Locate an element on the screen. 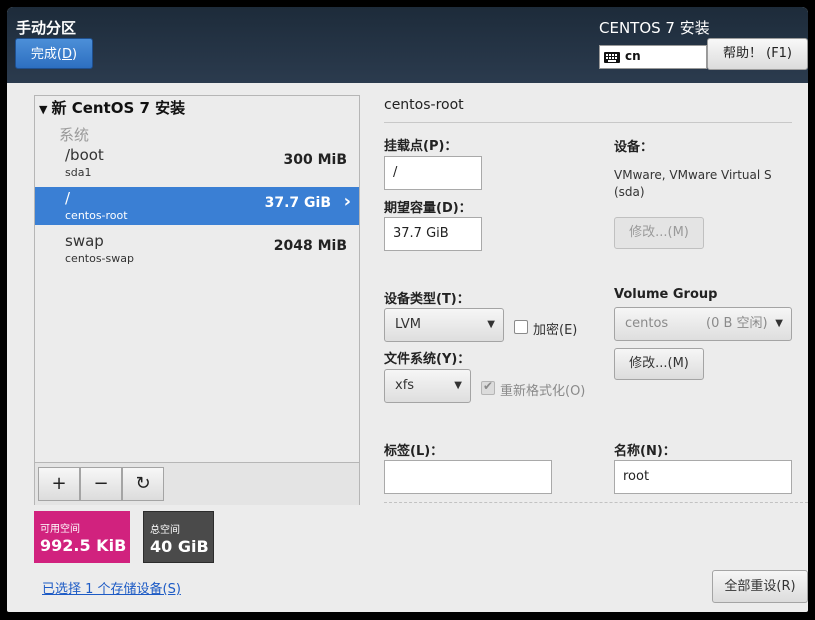 The width and height of the screenshot is (815, 620). tag-input is located at coordinates (468, 477).